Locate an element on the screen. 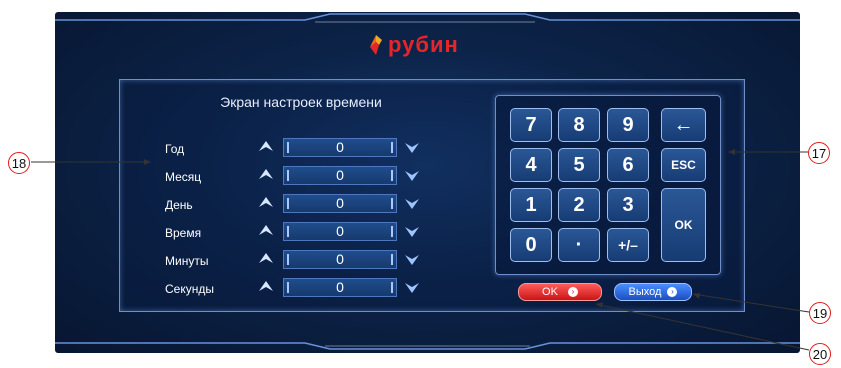 This screenshot has width=841, height=368. callout-18: 18 is located at coordinates (19, 163).